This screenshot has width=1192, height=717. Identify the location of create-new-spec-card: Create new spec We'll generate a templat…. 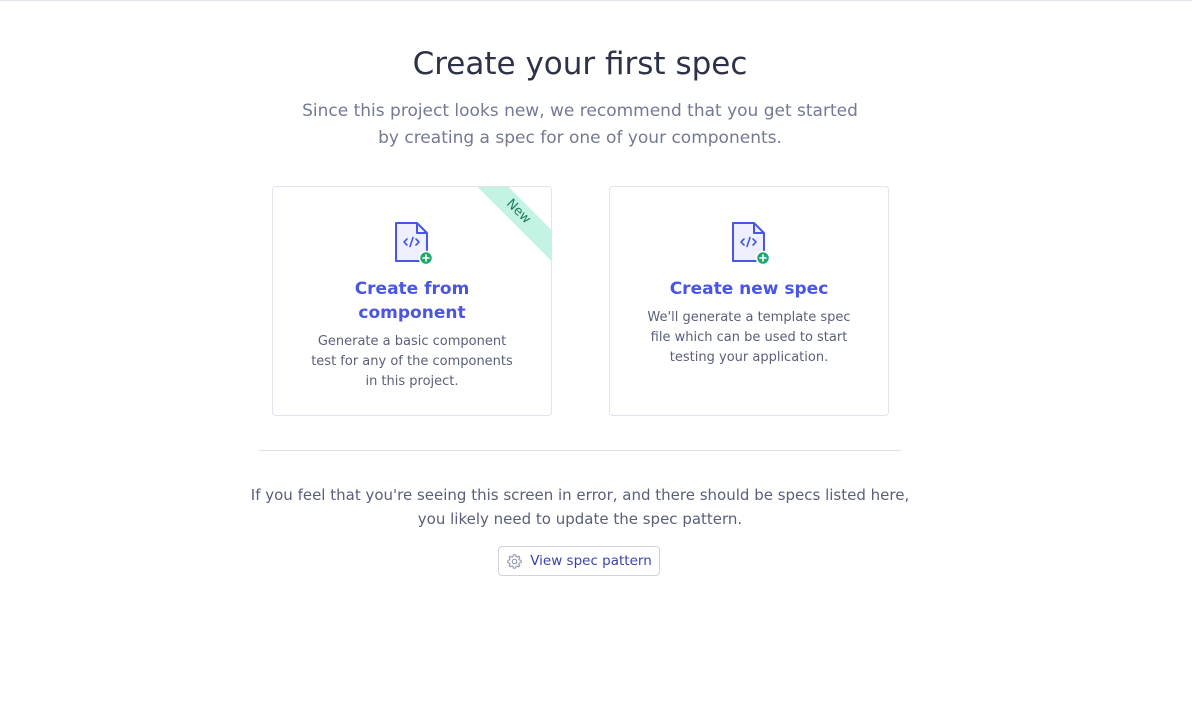
(749, 301).